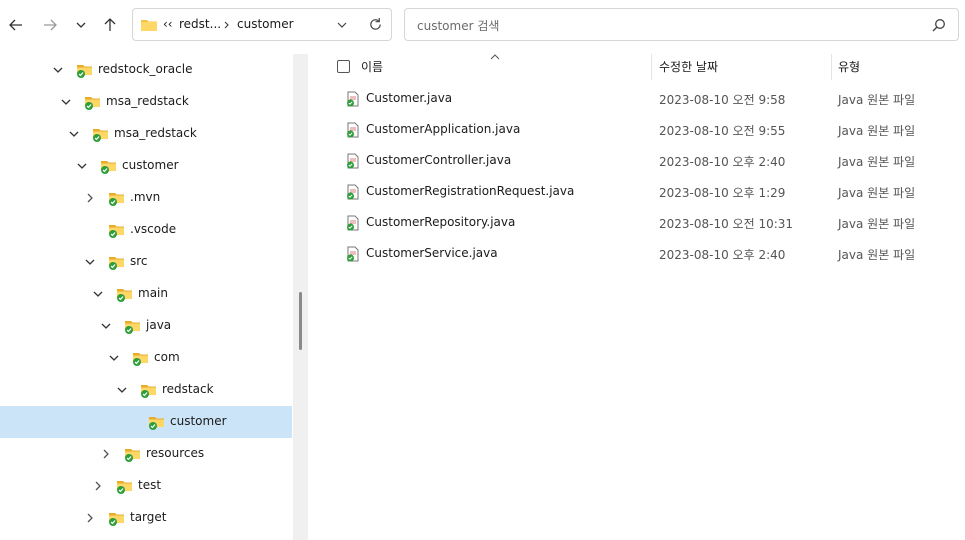 This screenshot has width=965, height=540. What do you see at coordinates (146, 326) in the screenshot?
I see `tree-item: java` at bounding box center [146, 326].